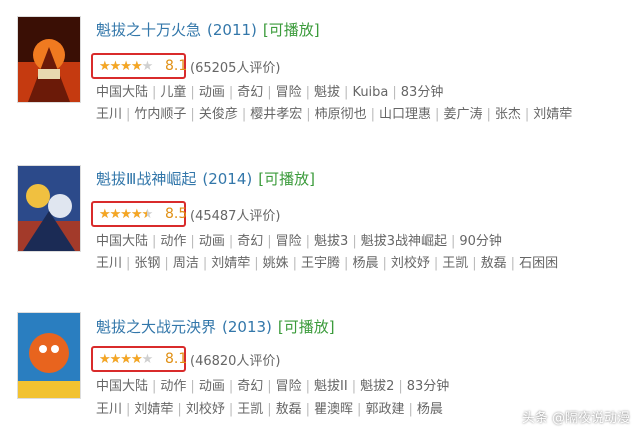  What do you see at coordinates (370, 92) in the screenshot?
I see `list-item: Kuiba` at bounding box center [370, 92].